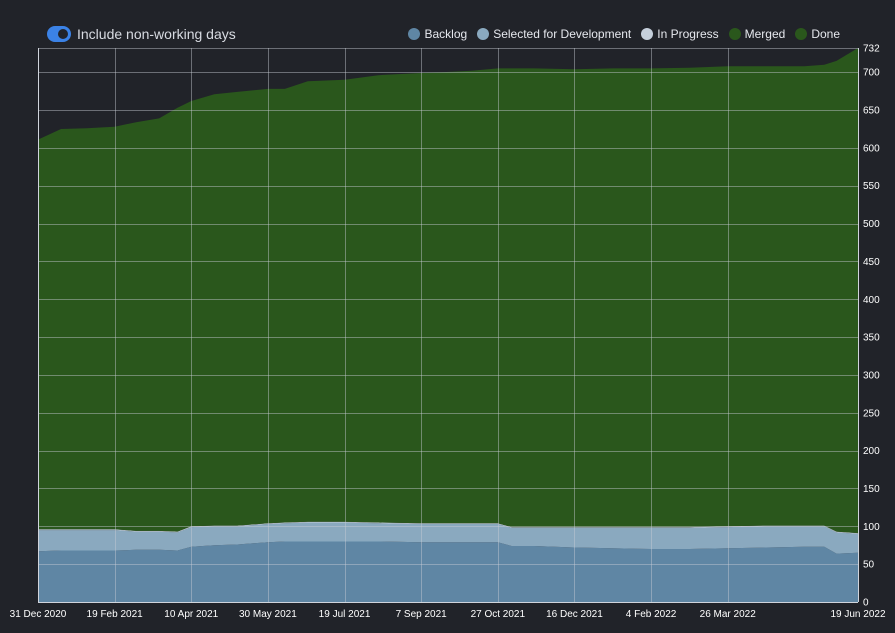 Image resolution: width=895 pixels, height=633 pixels. I want to click on y-tick-label: 732, so click(871, 49).